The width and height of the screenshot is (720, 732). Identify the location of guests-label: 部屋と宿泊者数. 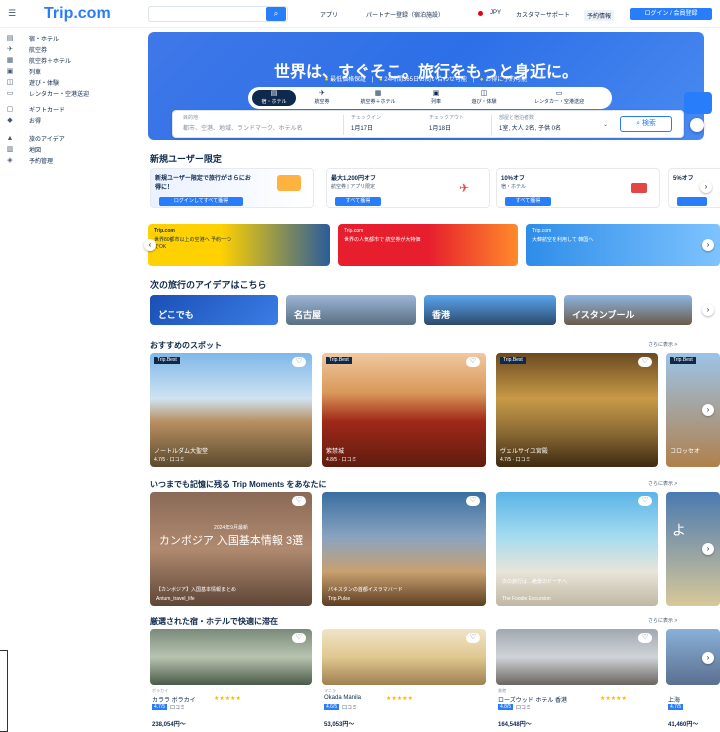
(517, 118).